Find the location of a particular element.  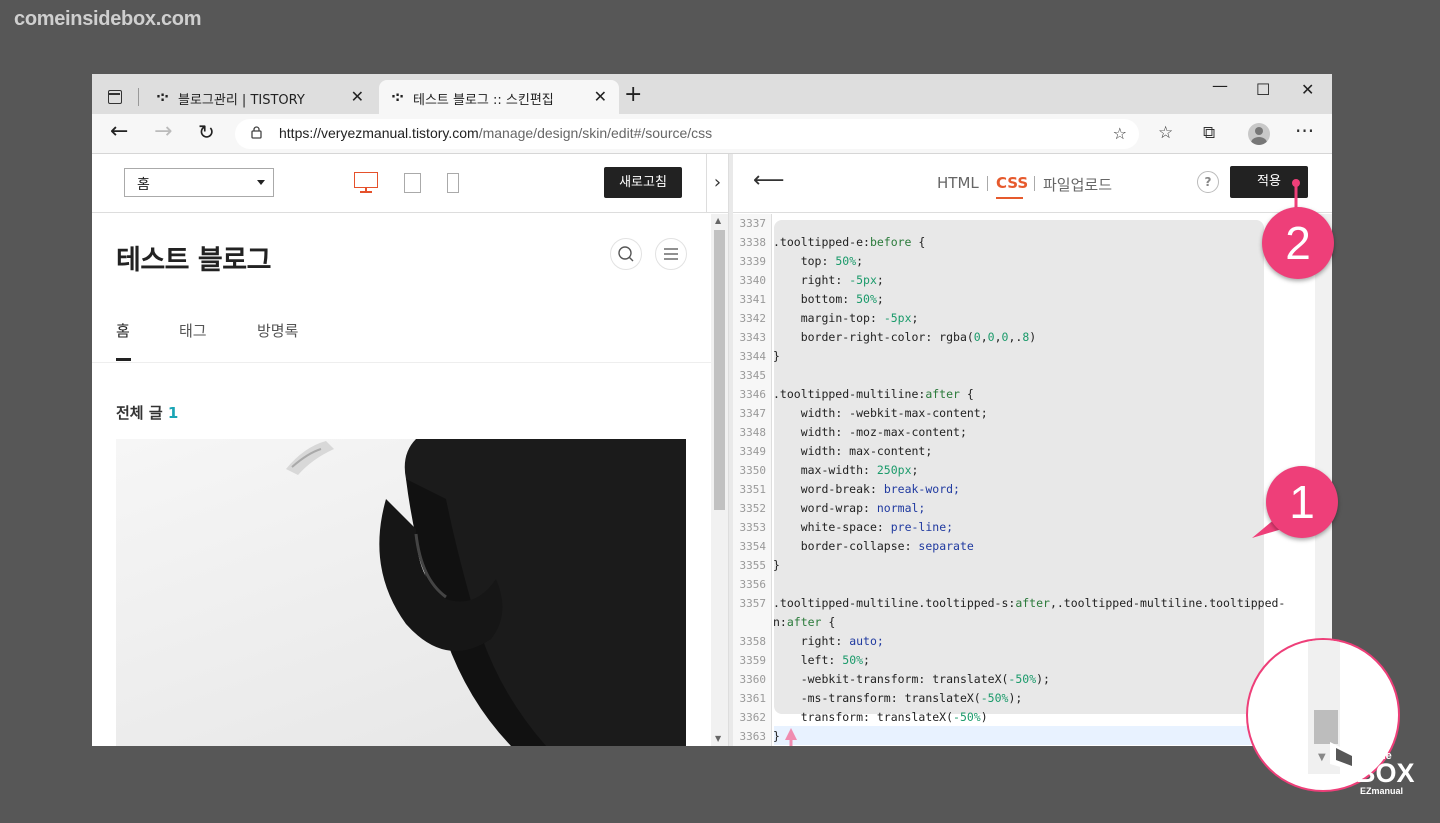

code-line: n:after { is located at coordinates (1032, 622).